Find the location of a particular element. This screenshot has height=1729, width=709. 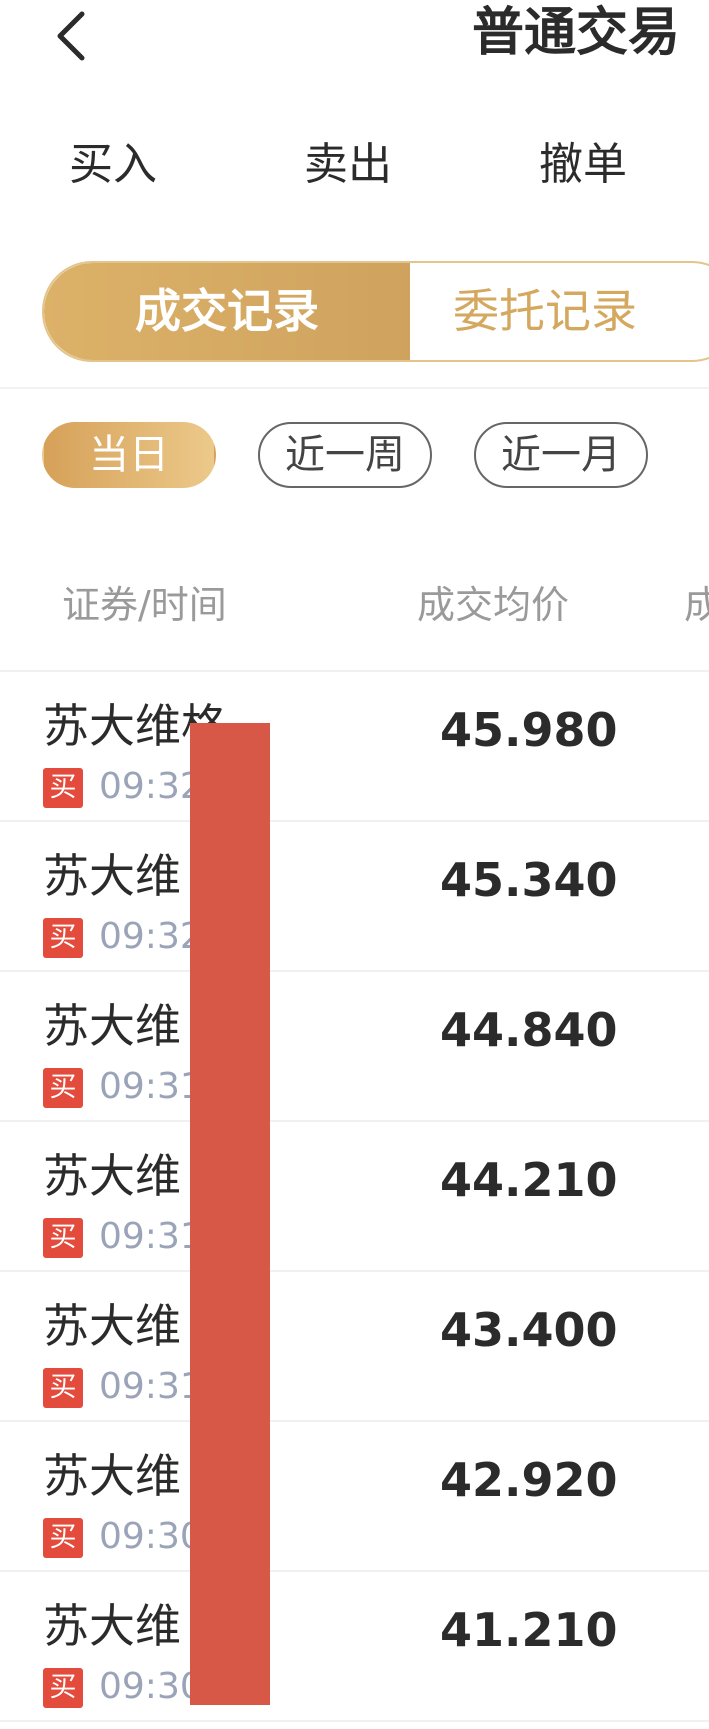

avg-price: 43.400 is located at coordinates (529, 1330).